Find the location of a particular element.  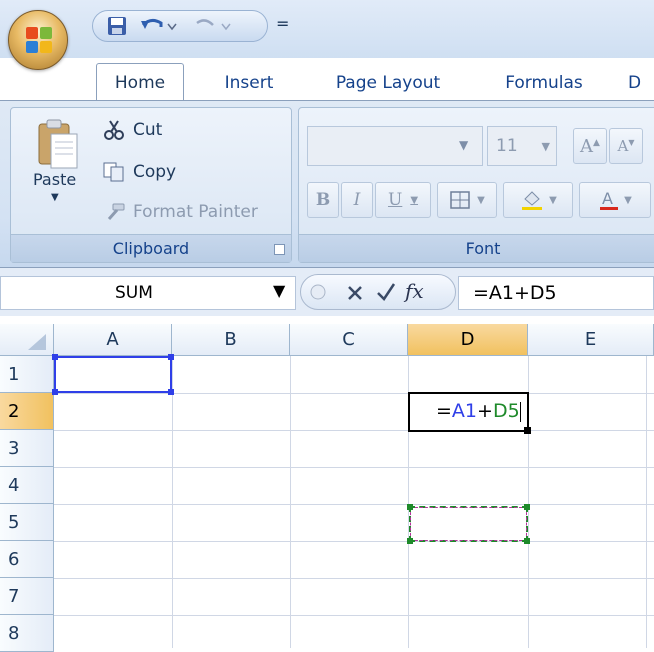

name-box: SUM ▼ is located at coordinates (148, 293).